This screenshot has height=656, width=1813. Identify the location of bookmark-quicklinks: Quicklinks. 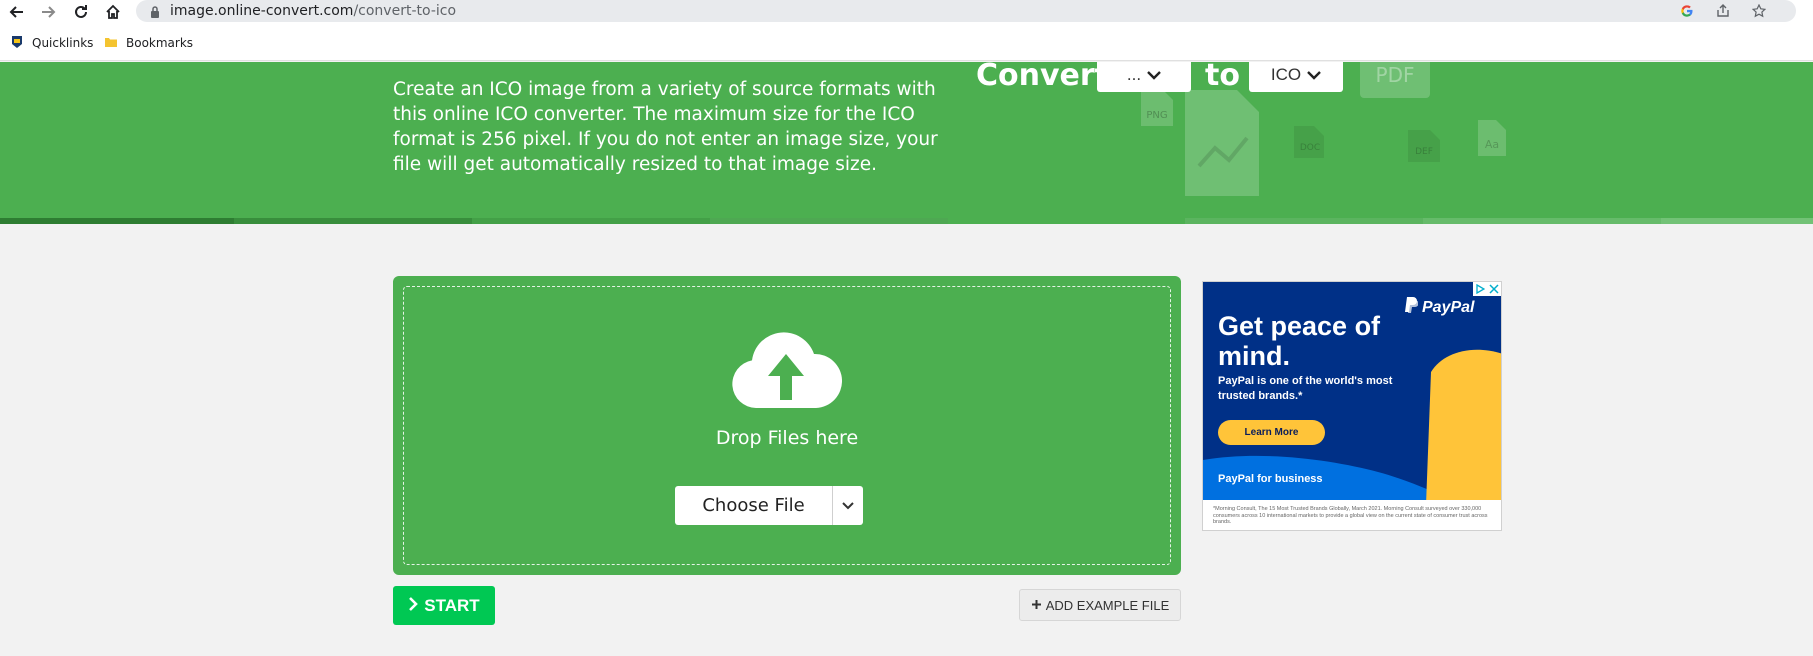
(51, 43).